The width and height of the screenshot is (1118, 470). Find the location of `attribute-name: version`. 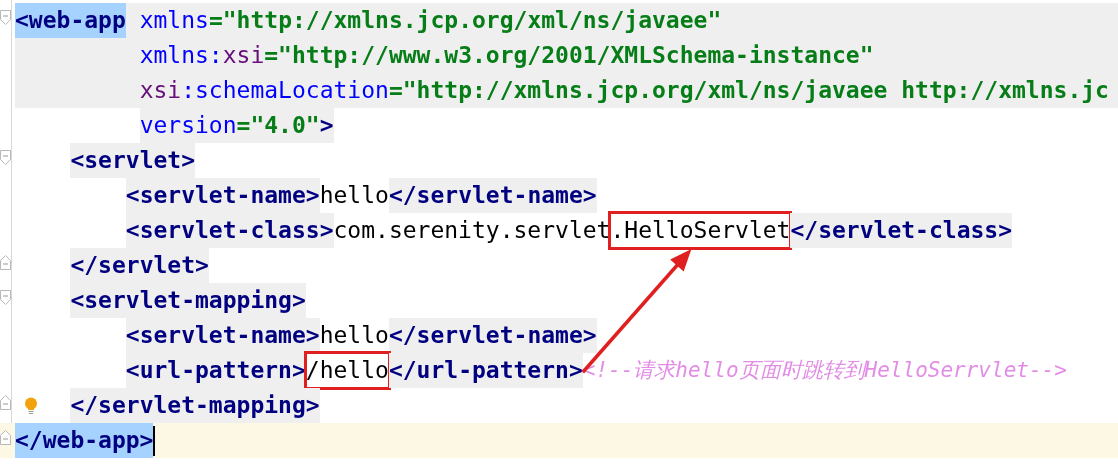

attribute-name: version is located at coordinates (188, 125).